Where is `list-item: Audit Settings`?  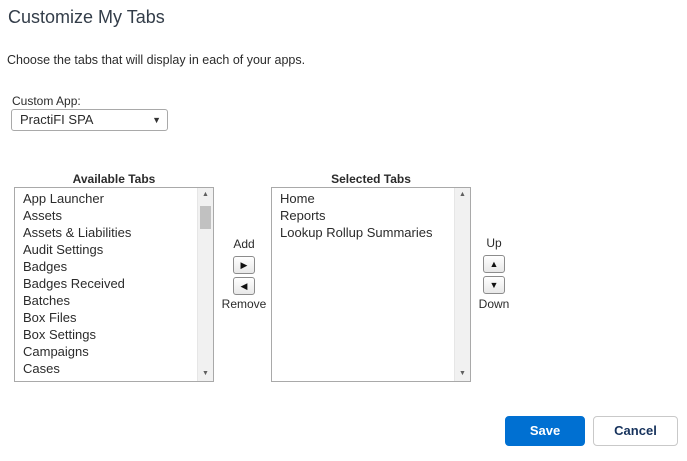 list-item: Audit Settings is located at coordinates (77, 249).